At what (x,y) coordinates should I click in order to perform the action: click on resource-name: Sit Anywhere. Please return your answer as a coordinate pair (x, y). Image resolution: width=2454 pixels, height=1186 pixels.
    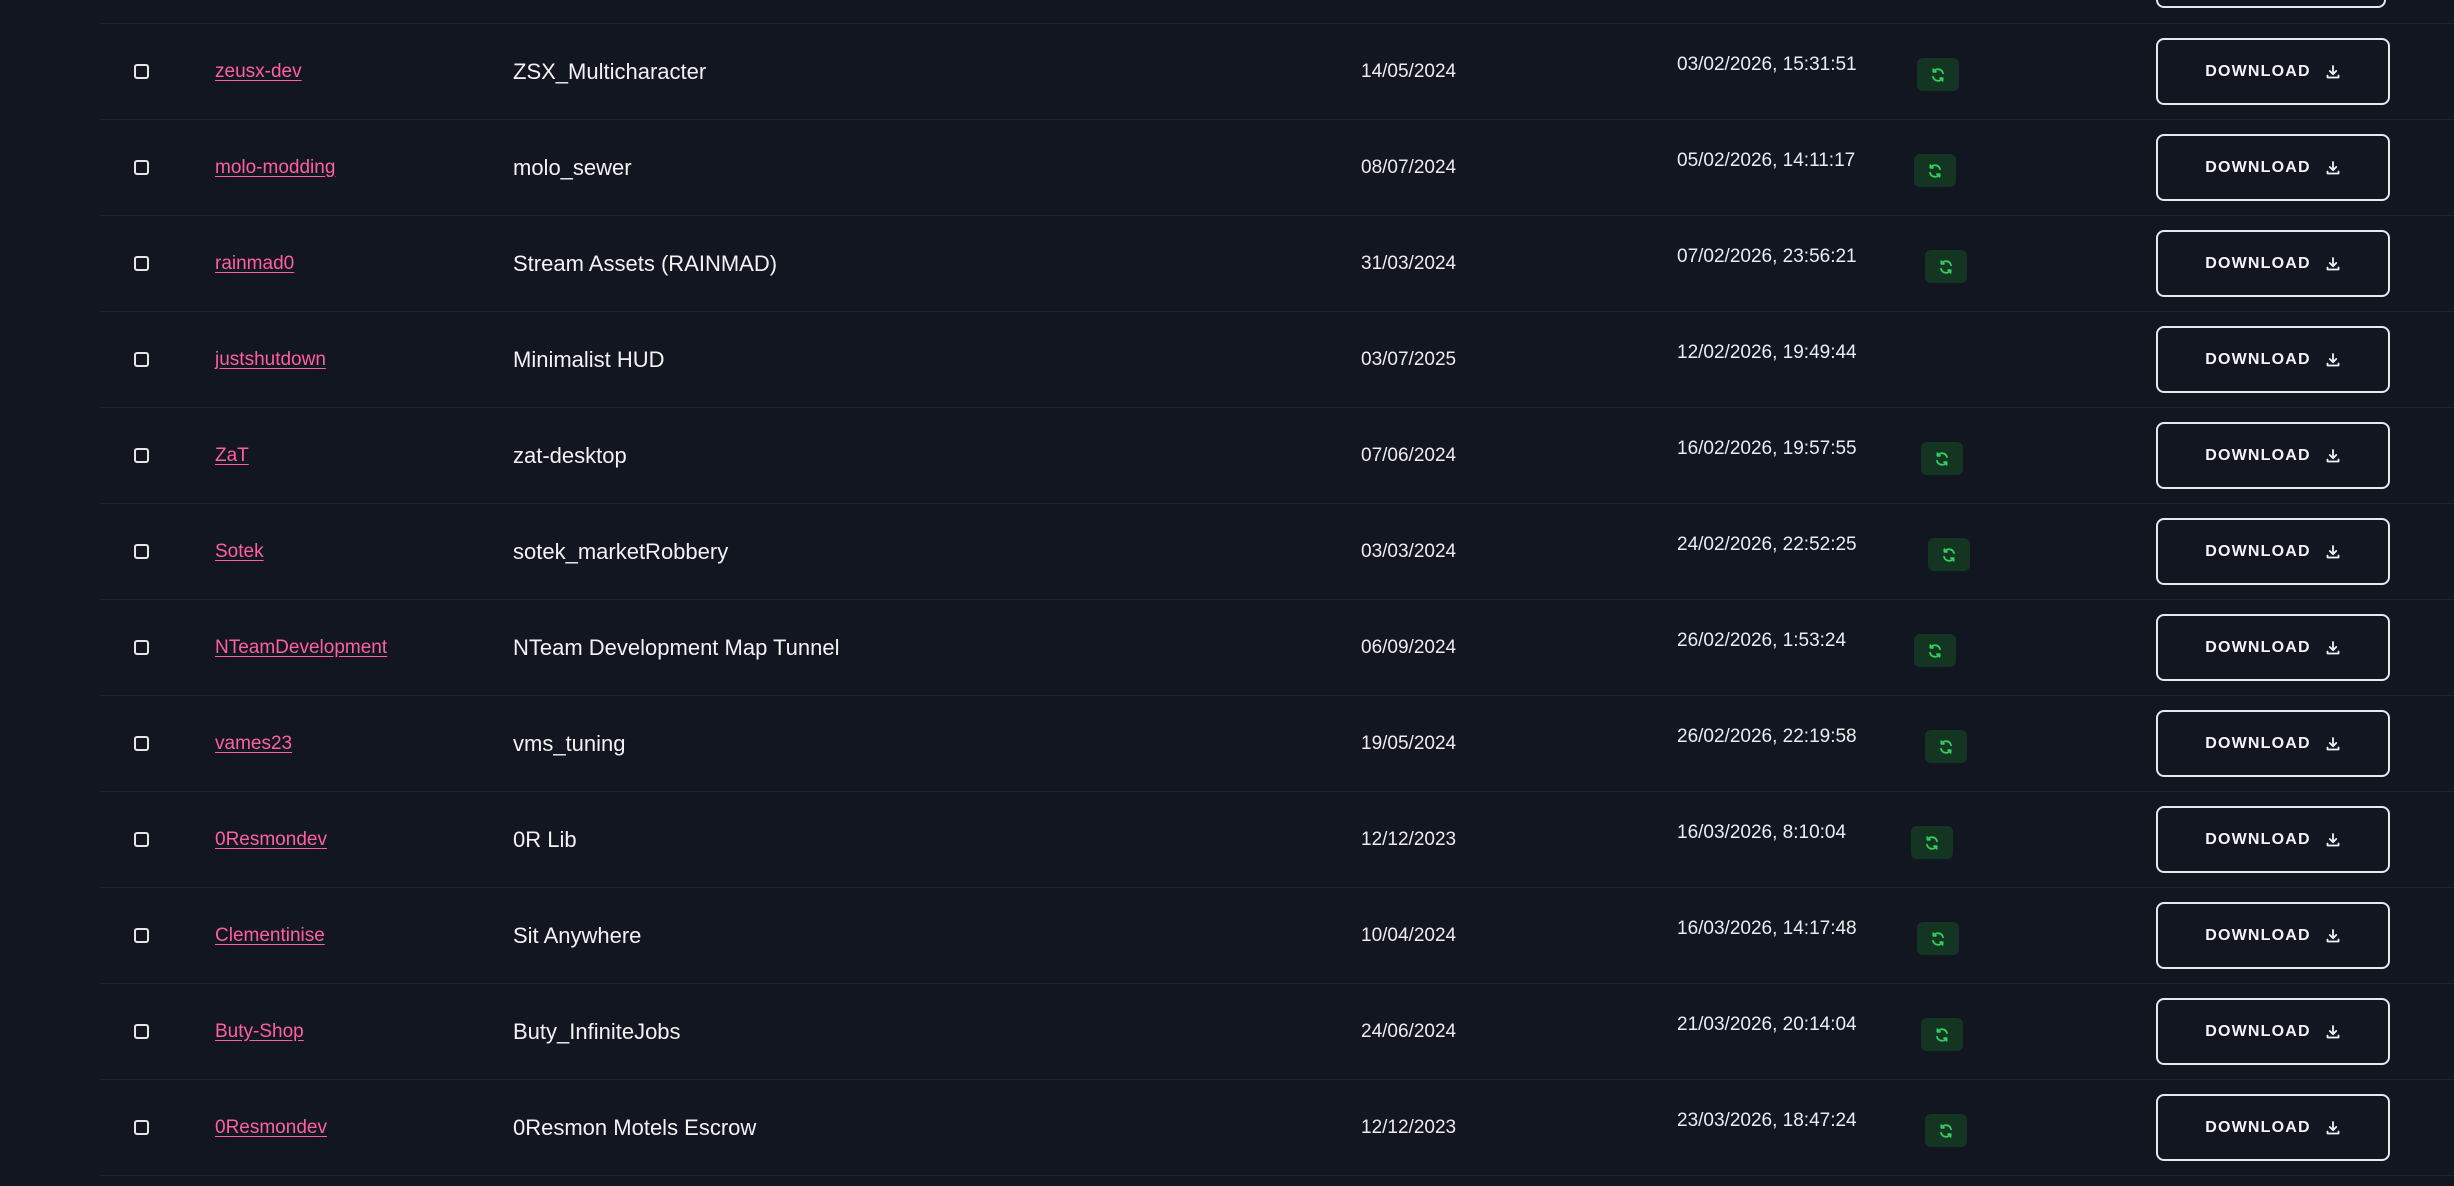
    Looking at the image, I should click on (577, 935).